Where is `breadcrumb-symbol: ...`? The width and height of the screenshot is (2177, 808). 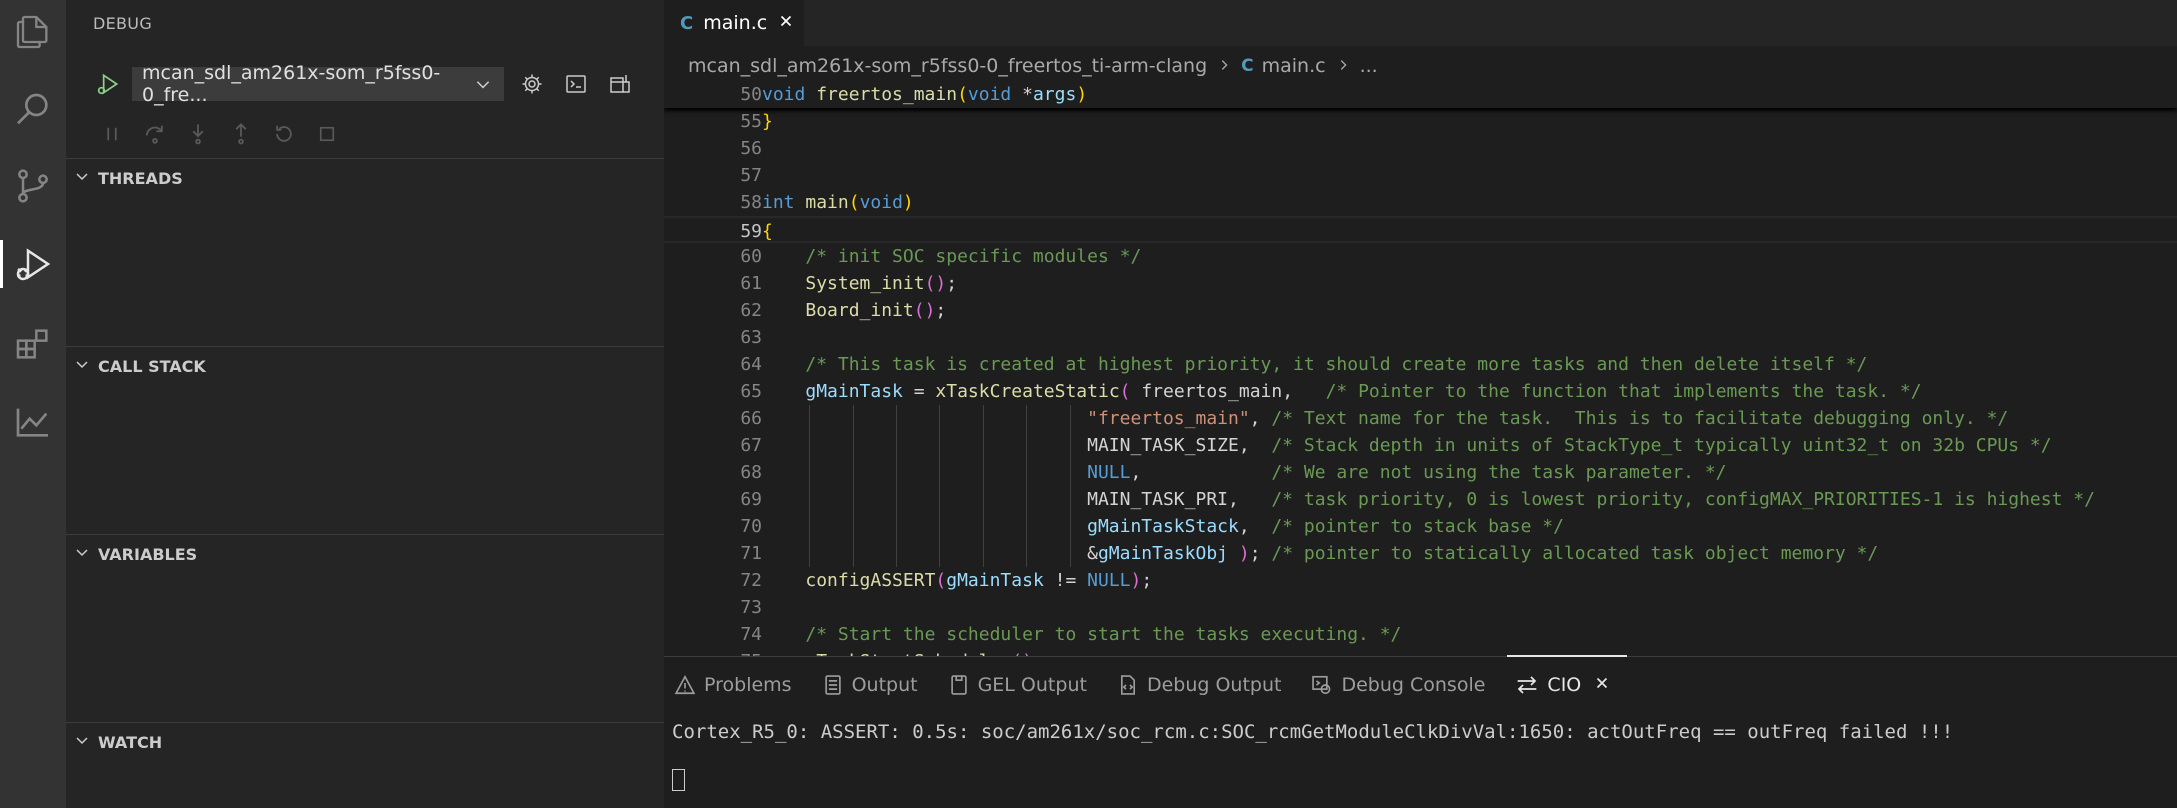
breadcrumb-symbol: ... is located at coordinates (1369, 66).